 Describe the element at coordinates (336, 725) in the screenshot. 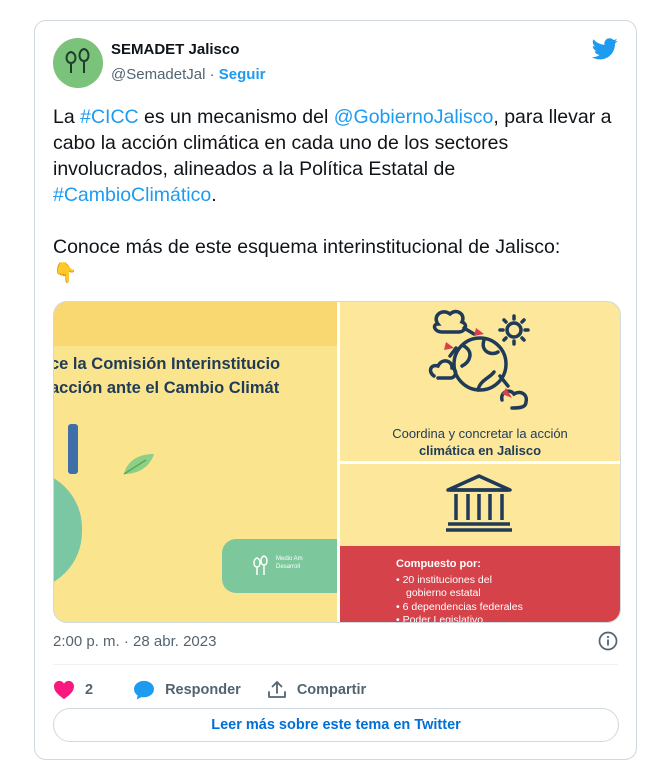

I see `read-more-button: Leer más sobre este tema en Twitter` at that location.